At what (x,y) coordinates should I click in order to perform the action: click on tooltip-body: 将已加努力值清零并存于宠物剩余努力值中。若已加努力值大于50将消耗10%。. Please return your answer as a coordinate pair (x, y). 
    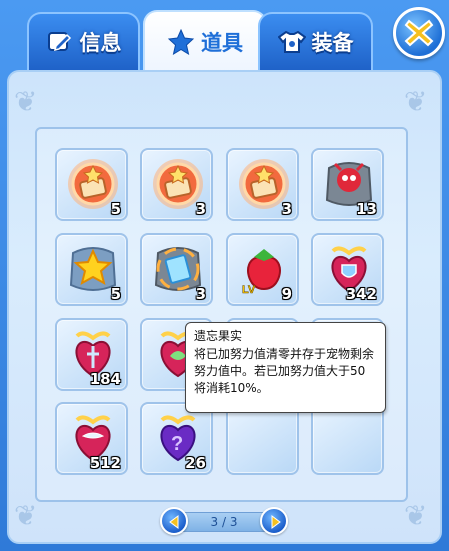
    Looking at the image, I should click on (284, 371).